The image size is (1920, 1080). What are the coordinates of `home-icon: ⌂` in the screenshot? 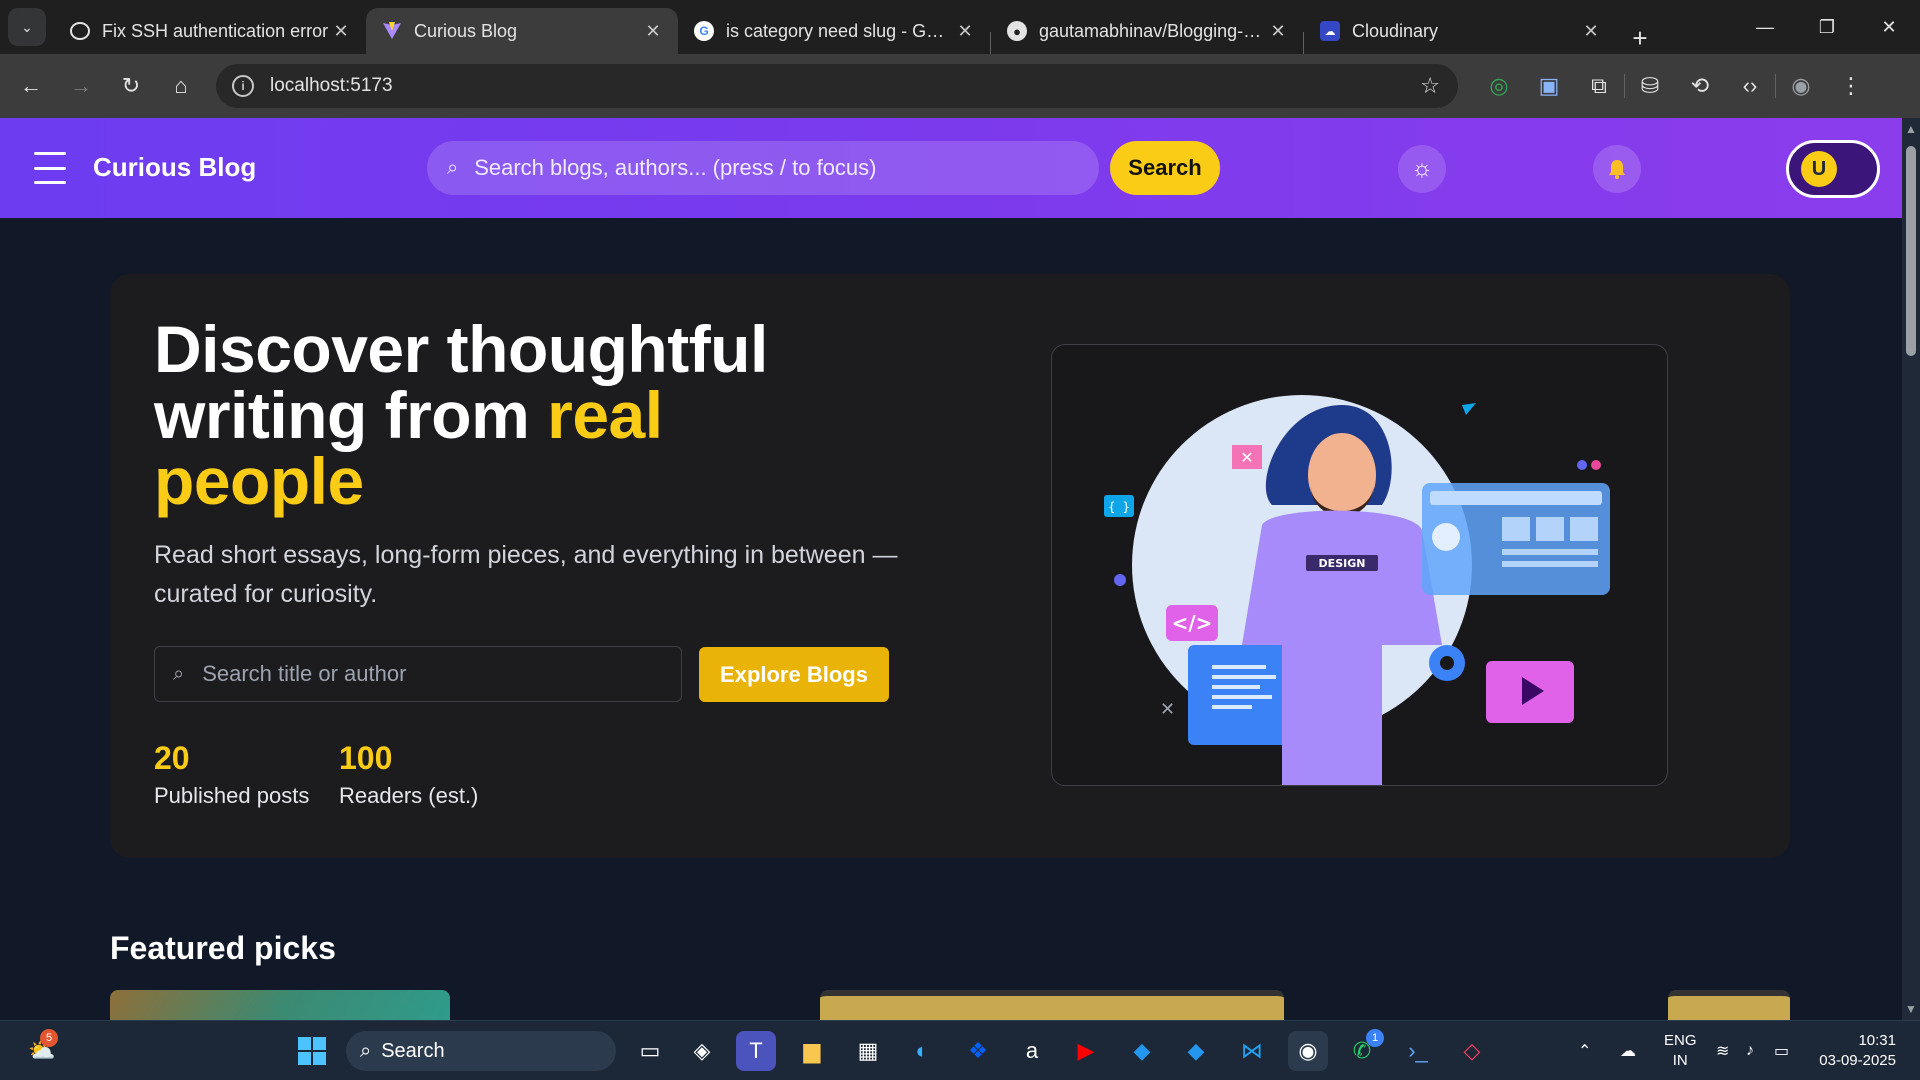 It's located at (181, 86).